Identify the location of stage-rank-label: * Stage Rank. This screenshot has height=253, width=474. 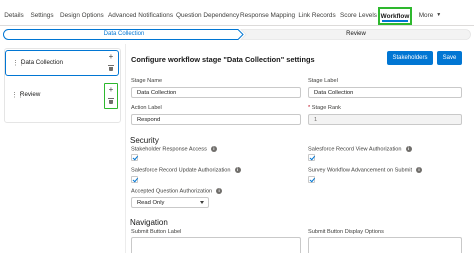
(324, 108).